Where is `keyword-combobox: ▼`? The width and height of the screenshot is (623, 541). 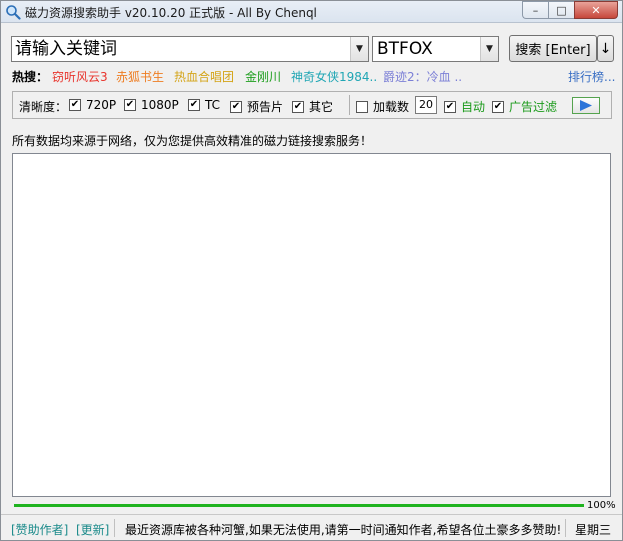
keyword-combobox: ▼ is located at coordinates (190, 49).